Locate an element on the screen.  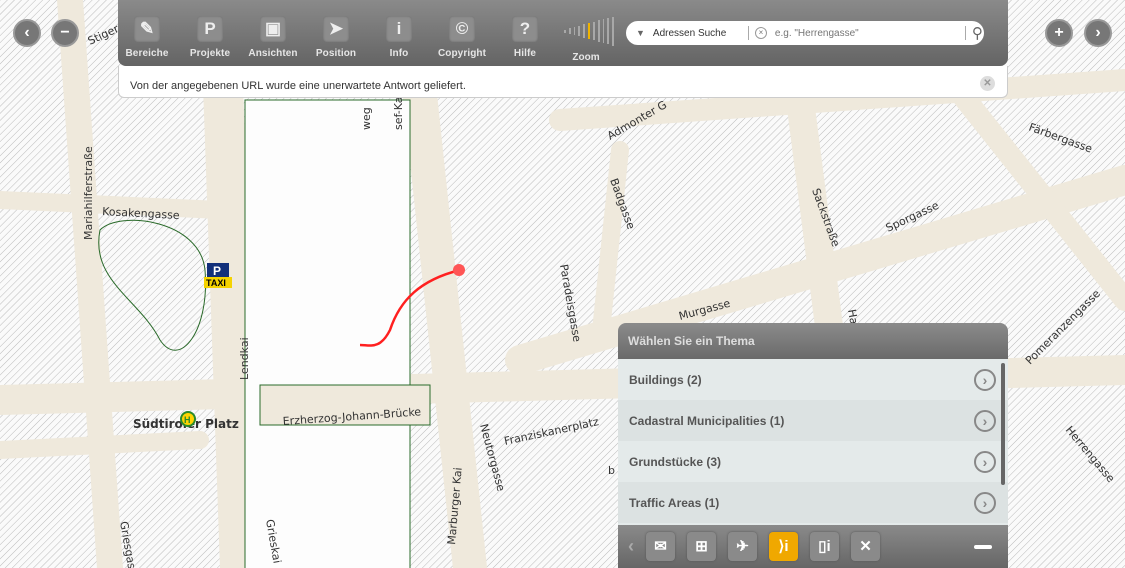
street-label: Lendkai is located at coordinates (244, 358).